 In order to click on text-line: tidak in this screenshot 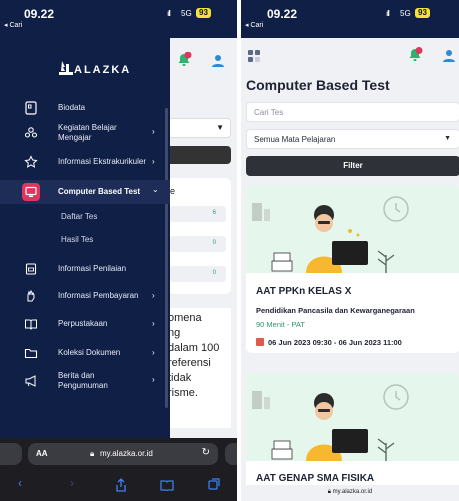, I will do `click(180, 378)`.